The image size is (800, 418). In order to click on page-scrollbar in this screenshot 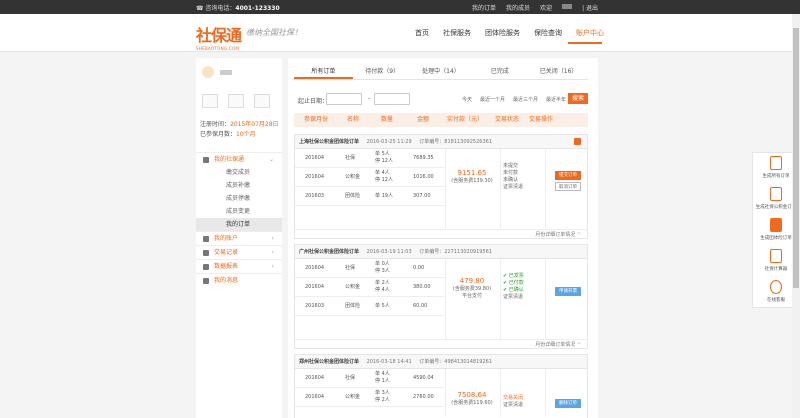, I will do `click(796, 216)`.